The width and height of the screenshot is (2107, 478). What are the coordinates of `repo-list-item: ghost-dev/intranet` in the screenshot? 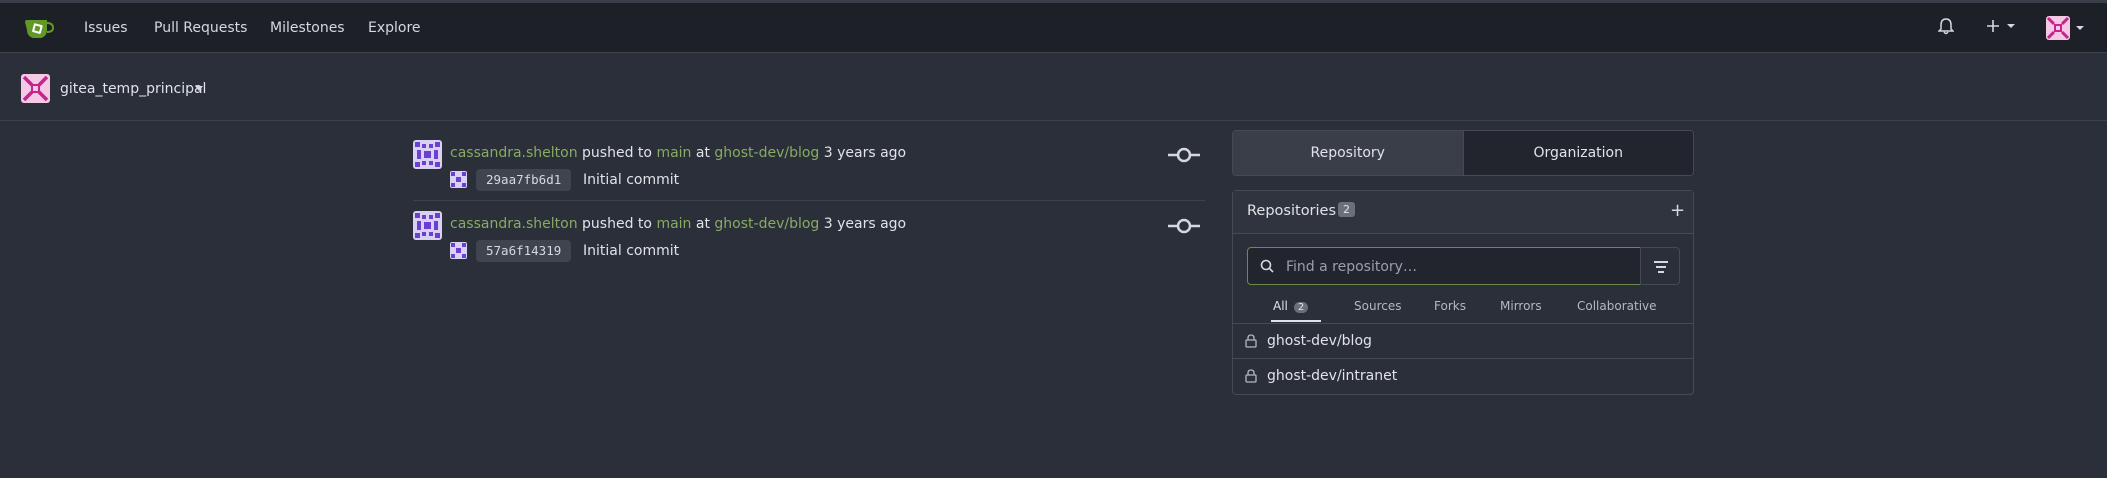 It's located at (1463, 376).